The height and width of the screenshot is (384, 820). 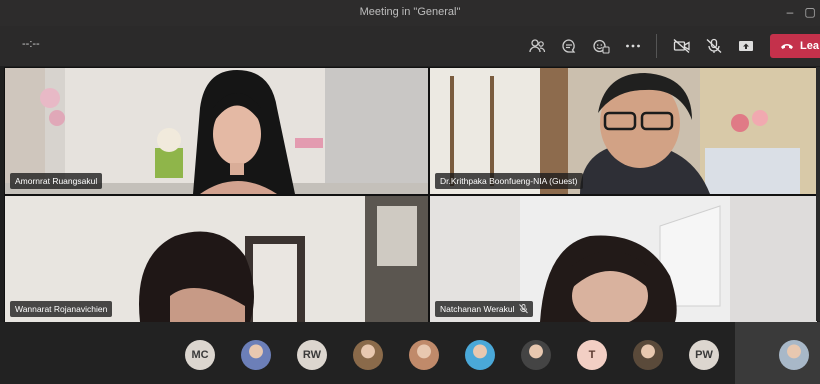 What do you see at coordinates (523, 309) in the screenshot?
I see `muted-mic-icon` at bounding box center [523, 309].